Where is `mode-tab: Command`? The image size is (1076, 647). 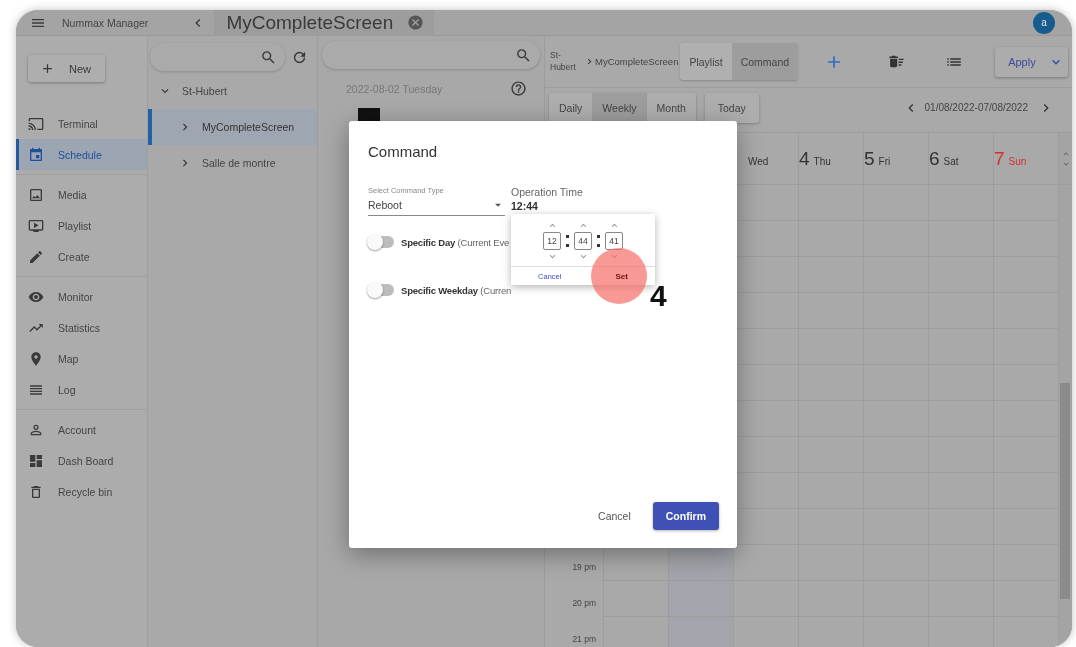
mode-tab: Command is located at coordinates (765, 61).